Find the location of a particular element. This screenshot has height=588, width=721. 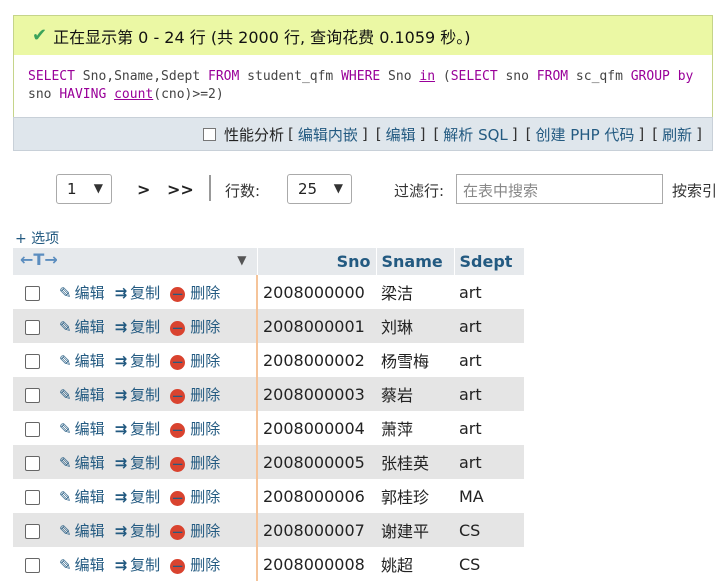

sort-dropdown-icon: ▼ is located at coordinates (241, 260).